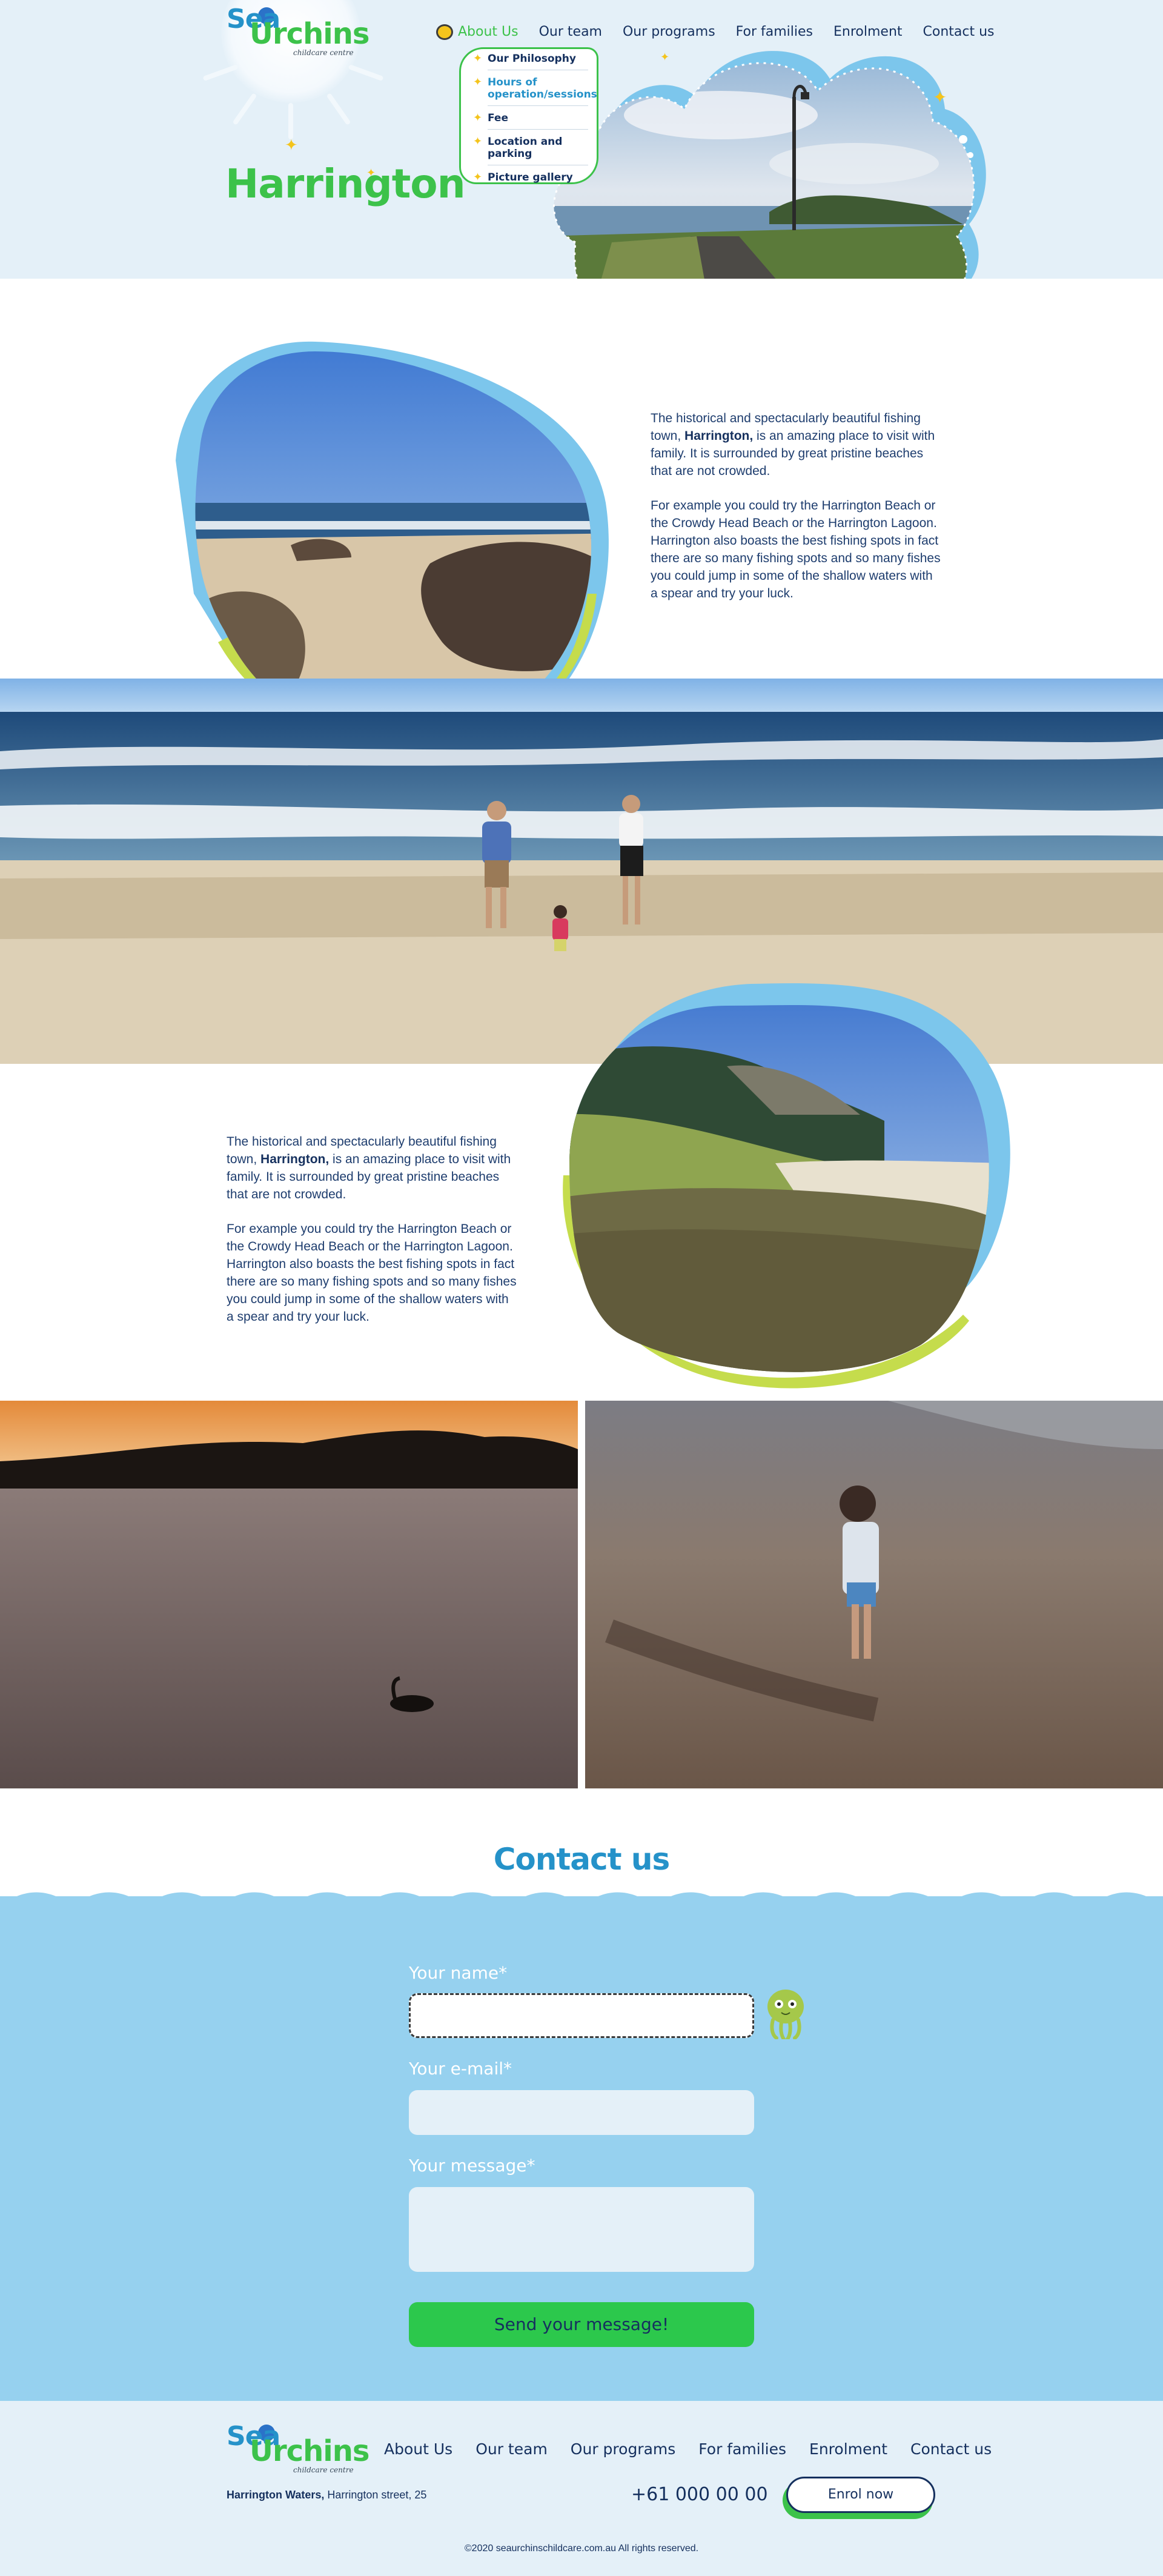 The height and width of the screenshot is (2576, 1163). I want to click on octopus-mascot-icon, so click(785, 2014).